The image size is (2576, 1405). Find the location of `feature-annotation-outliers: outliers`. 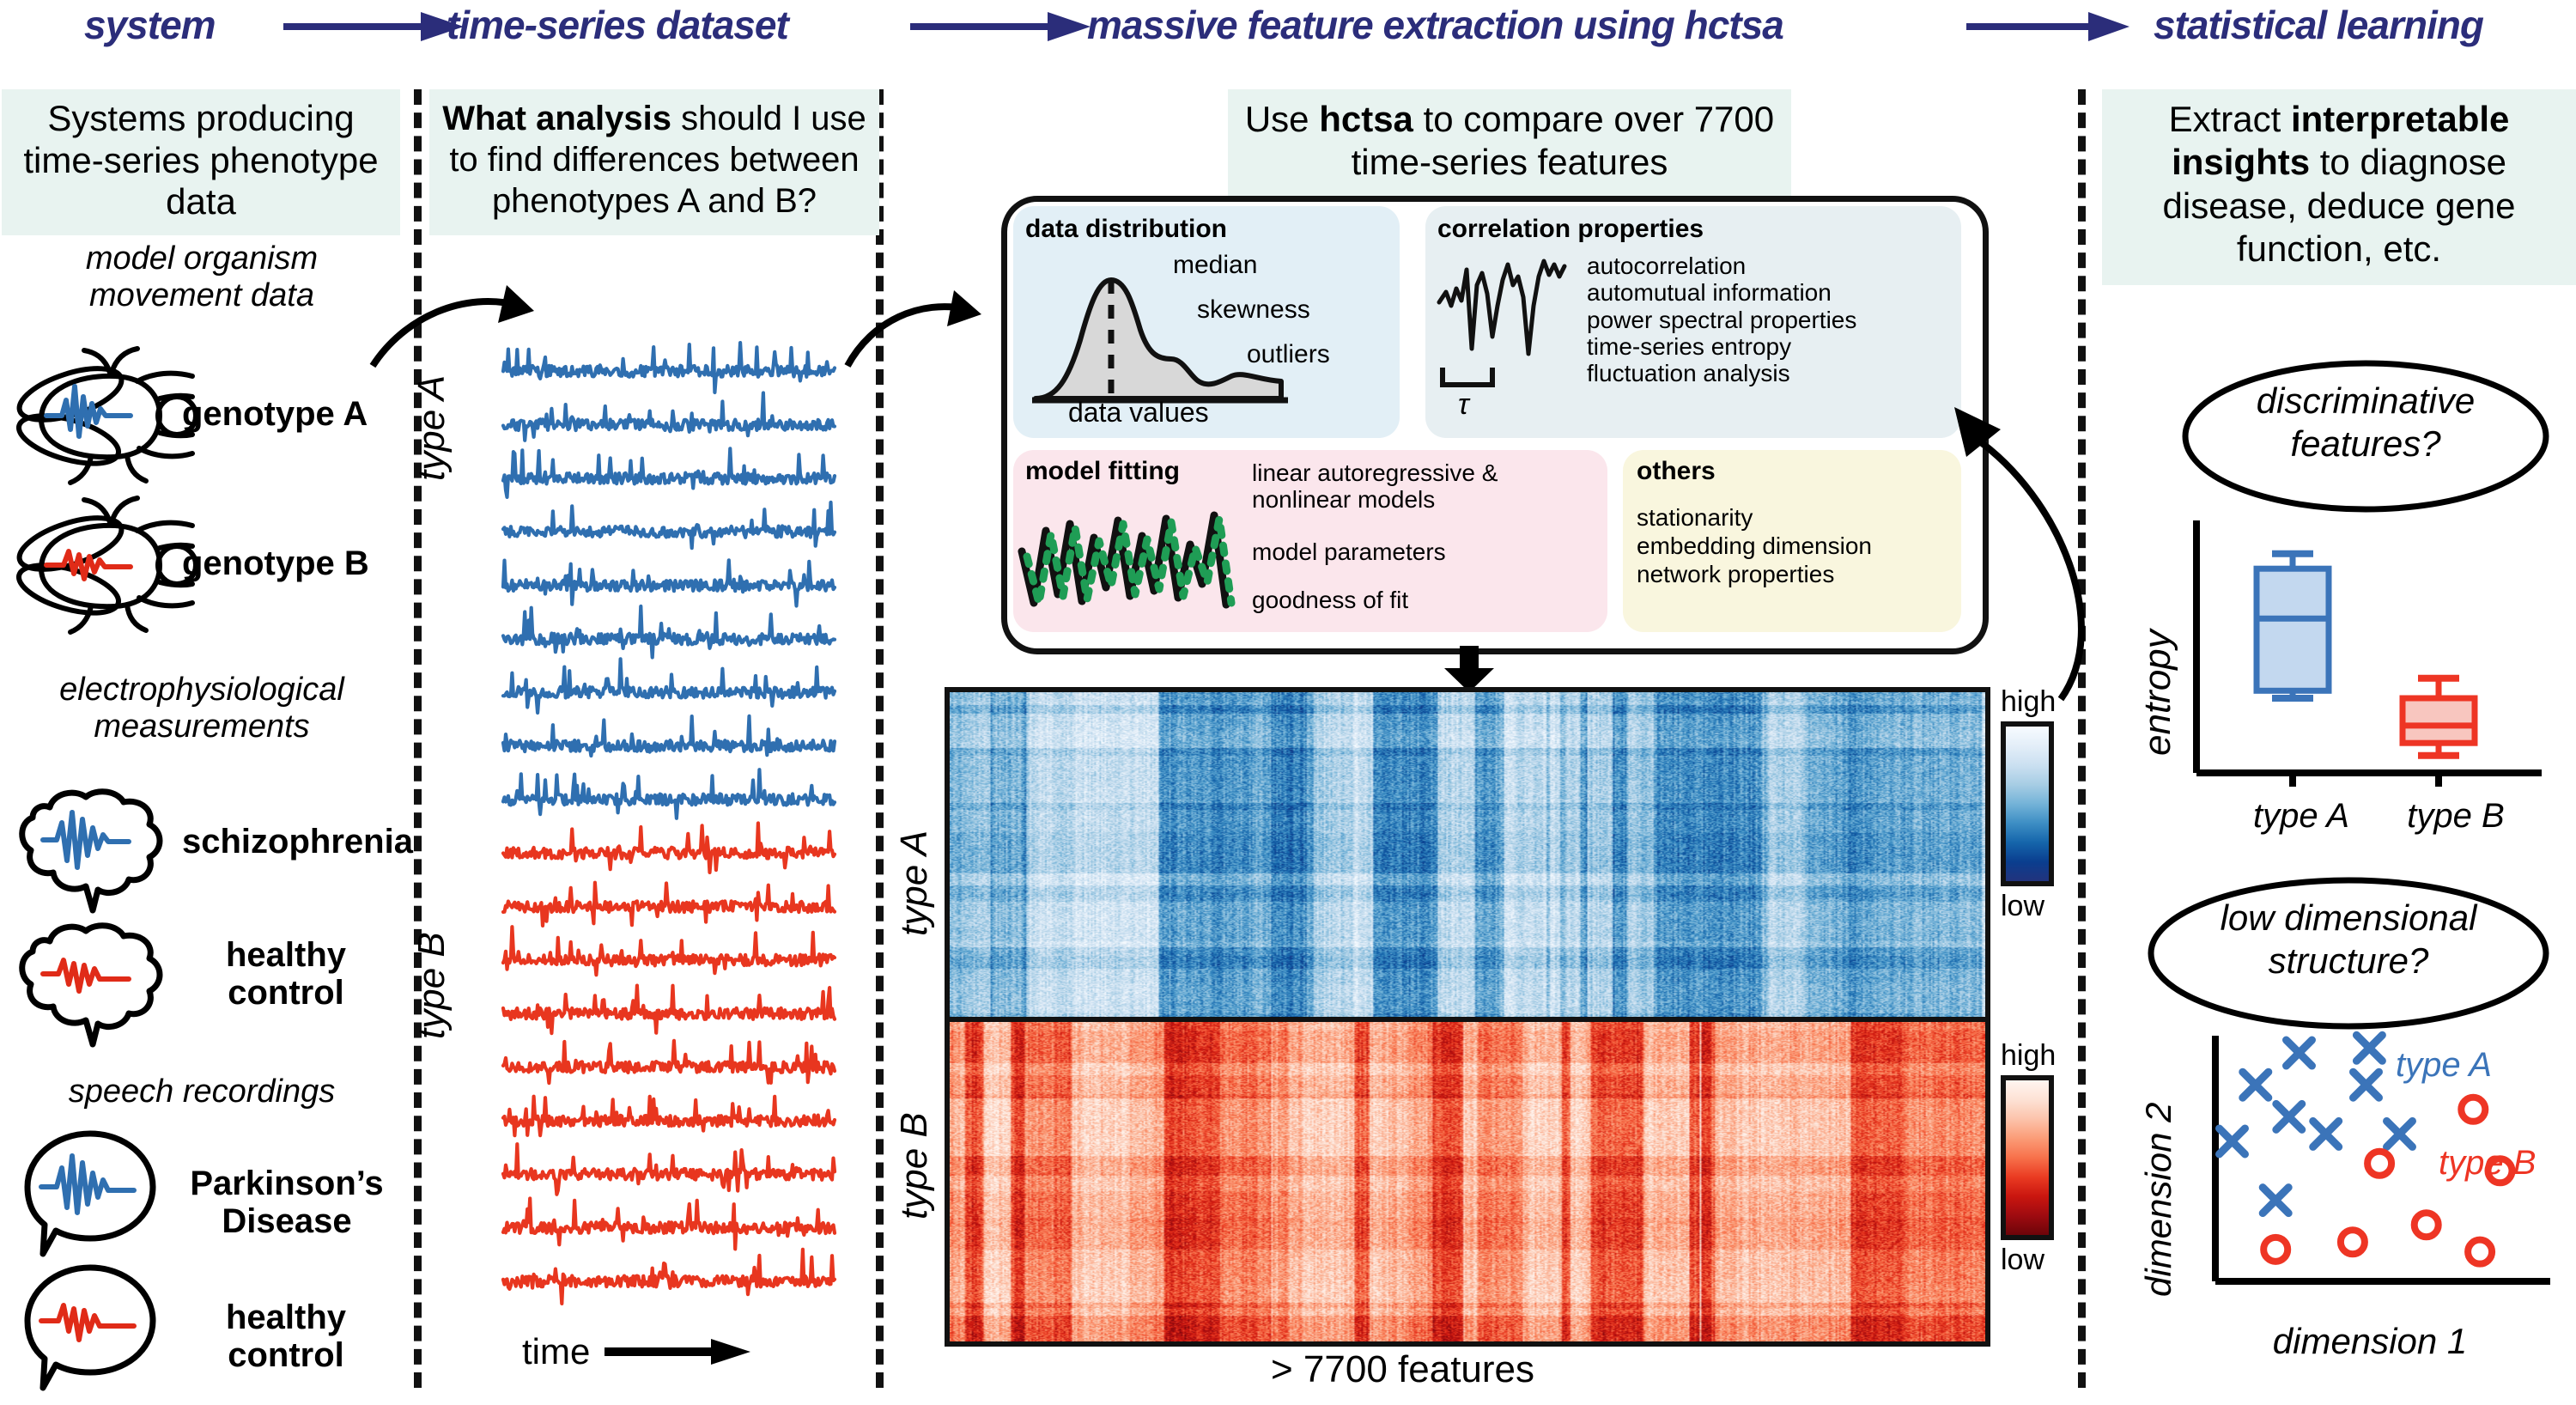

feature-annotation-outliers: outliers is located at coordinates (1288, 354).